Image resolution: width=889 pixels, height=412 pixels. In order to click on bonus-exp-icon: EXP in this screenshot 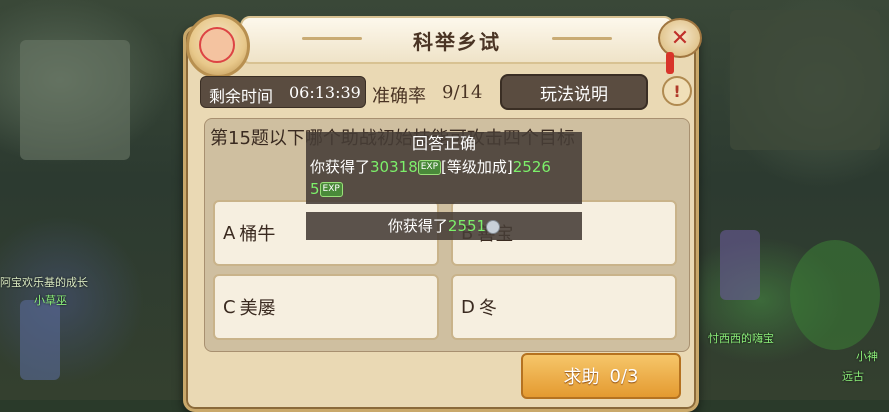, I will do `click(331, 189)`.